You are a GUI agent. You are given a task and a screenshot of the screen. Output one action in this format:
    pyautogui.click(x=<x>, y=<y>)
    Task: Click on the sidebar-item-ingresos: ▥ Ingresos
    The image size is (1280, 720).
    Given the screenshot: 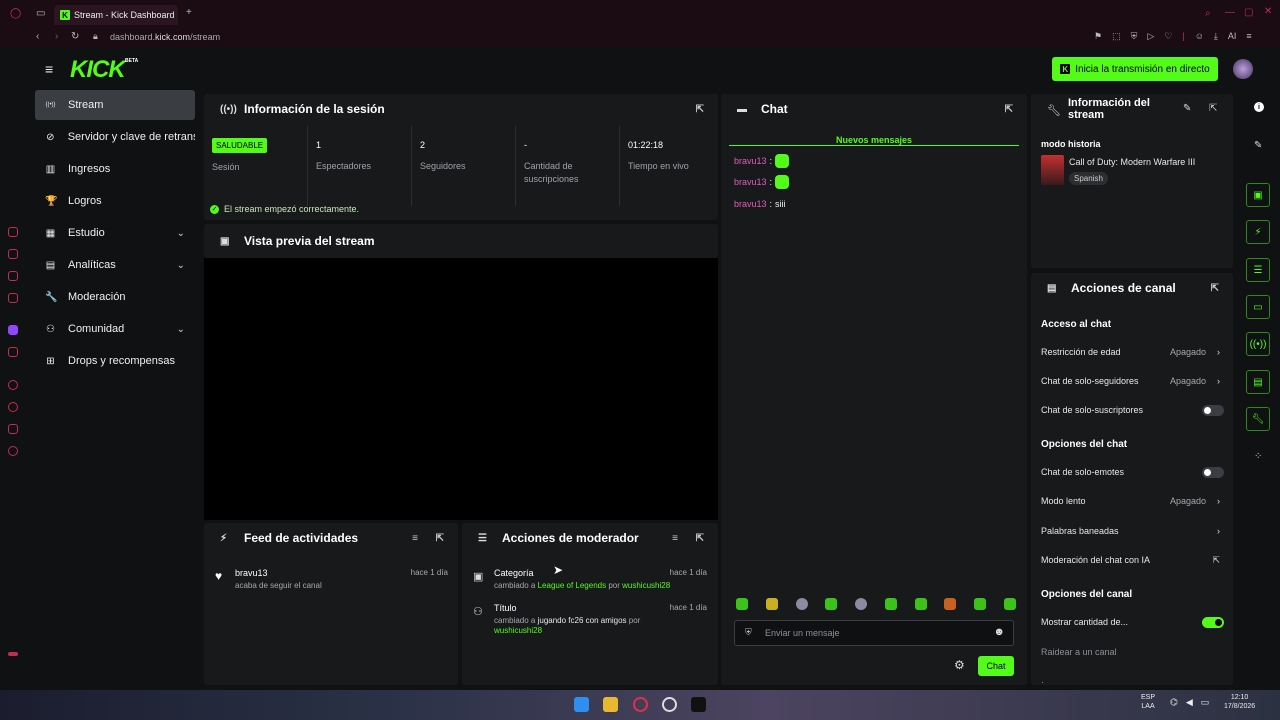 What is the action you would take?
    pyautogui.click(x=115, y=169)
    